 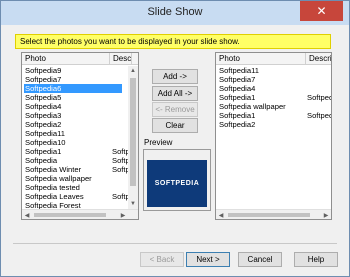 I want to click on title-bar: Slide Show ✕, so click(x=175, y=13).